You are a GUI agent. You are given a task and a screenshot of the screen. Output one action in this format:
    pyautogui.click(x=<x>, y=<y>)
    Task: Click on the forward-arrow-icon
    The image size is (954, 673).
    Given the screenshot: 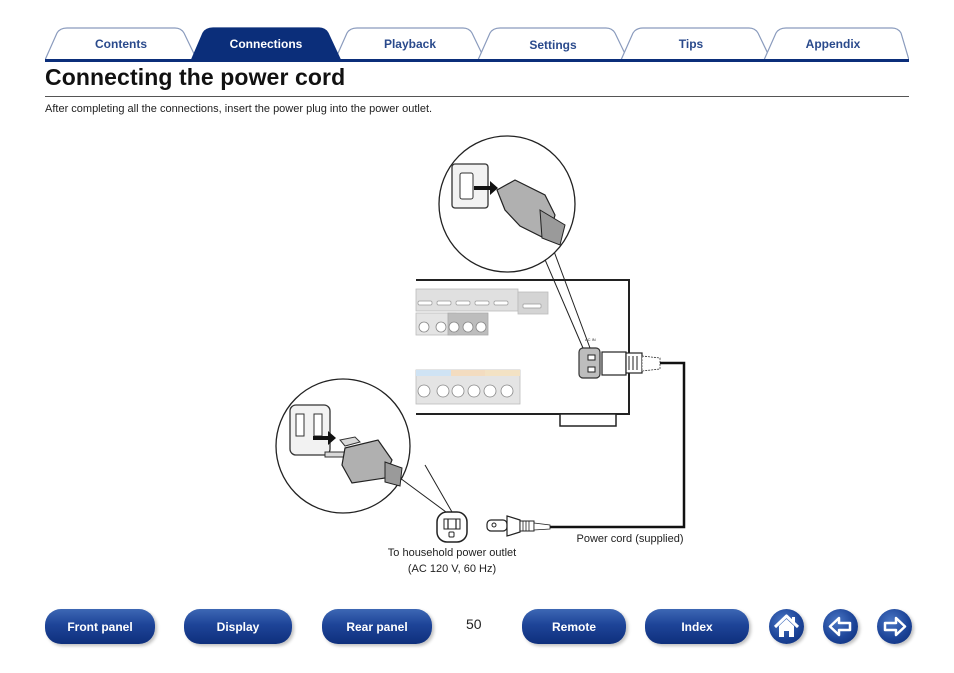 What is the action you would take?
    pyautogui.click(x=895, y=626)
    